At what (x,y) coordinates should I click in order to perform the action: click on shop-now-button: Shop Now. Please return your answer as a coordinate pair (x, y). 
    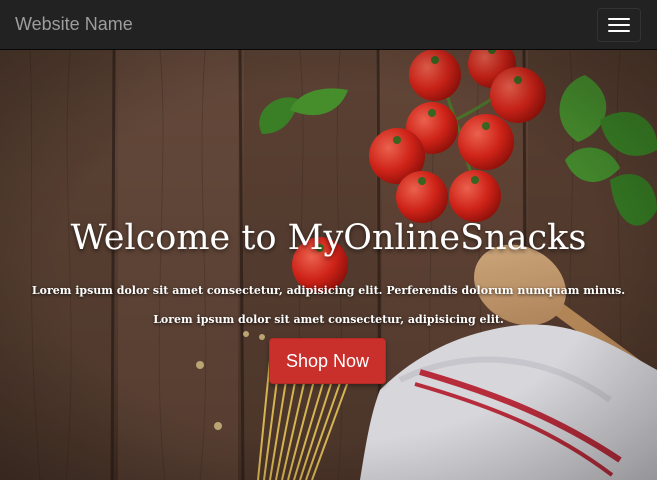
    Looking at the image, I should click on (327, 361).